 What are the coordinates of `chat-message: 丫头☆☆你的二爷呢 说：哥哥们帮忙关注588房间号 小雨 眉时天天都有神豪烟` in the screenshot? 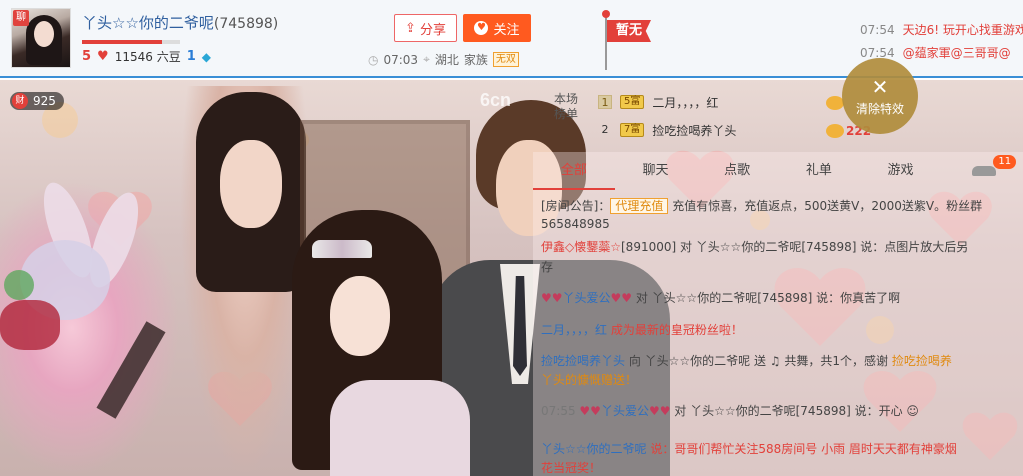 It's located at (781, 449).